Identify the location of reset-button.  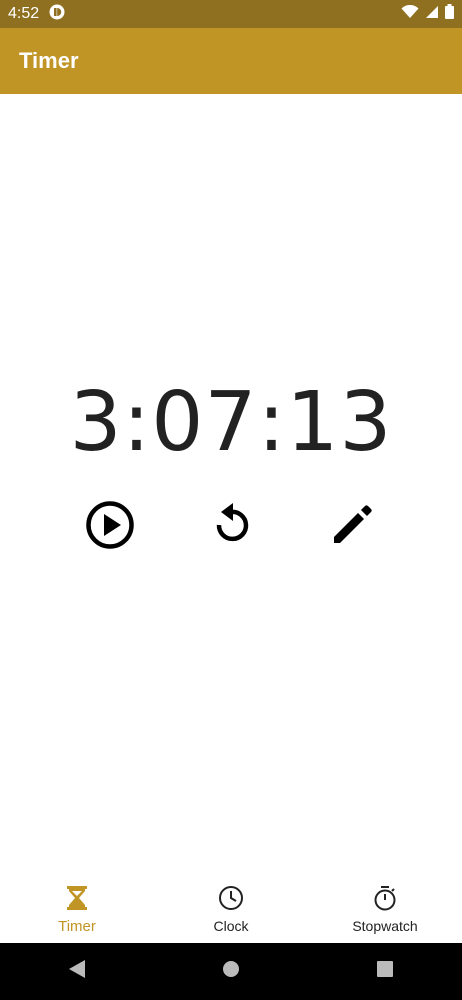
(231, 527).